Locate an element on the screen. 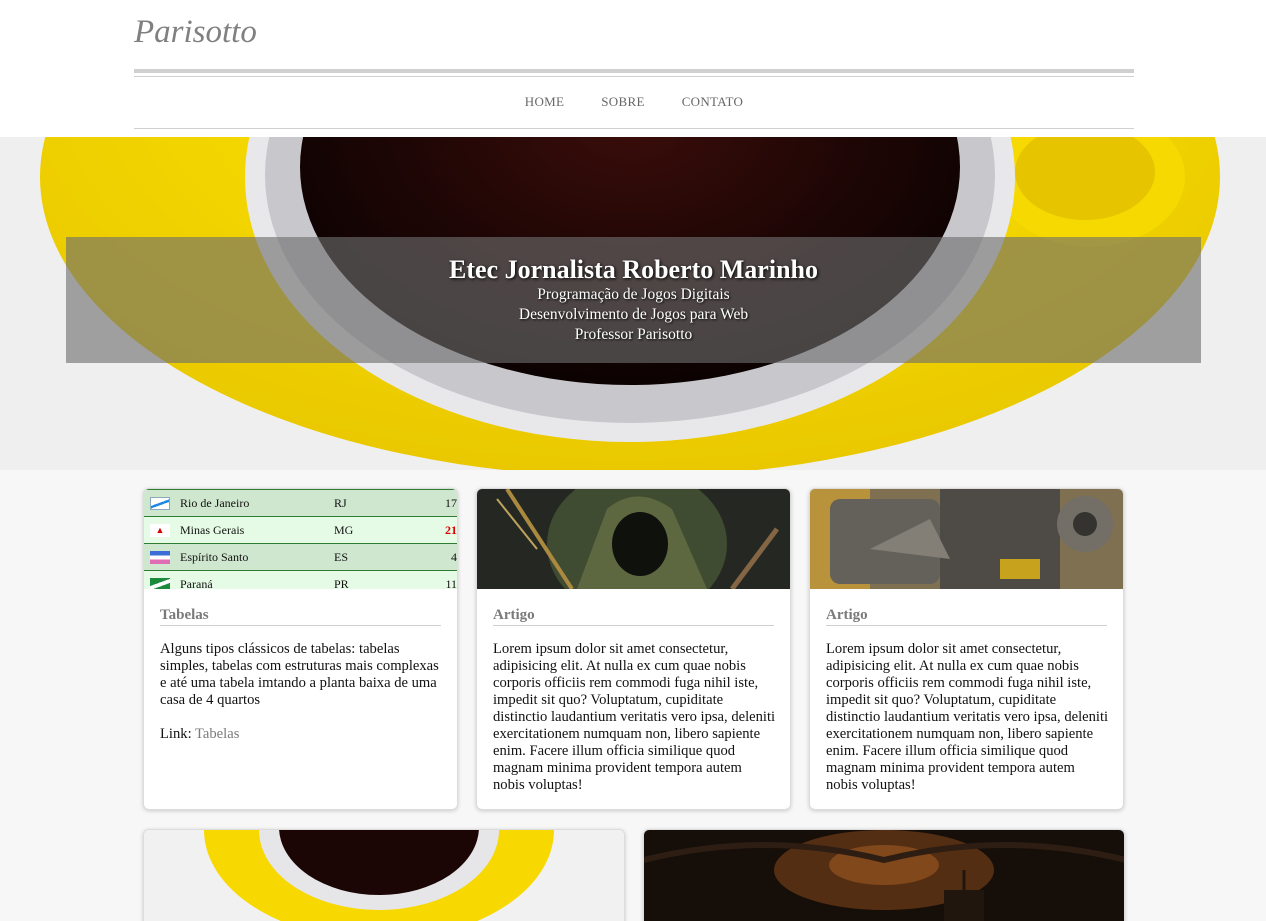 The image size is (1266, 921). site-header: Parisotto HOME SOBRE CONTATO is located at coordinates (633, 68).